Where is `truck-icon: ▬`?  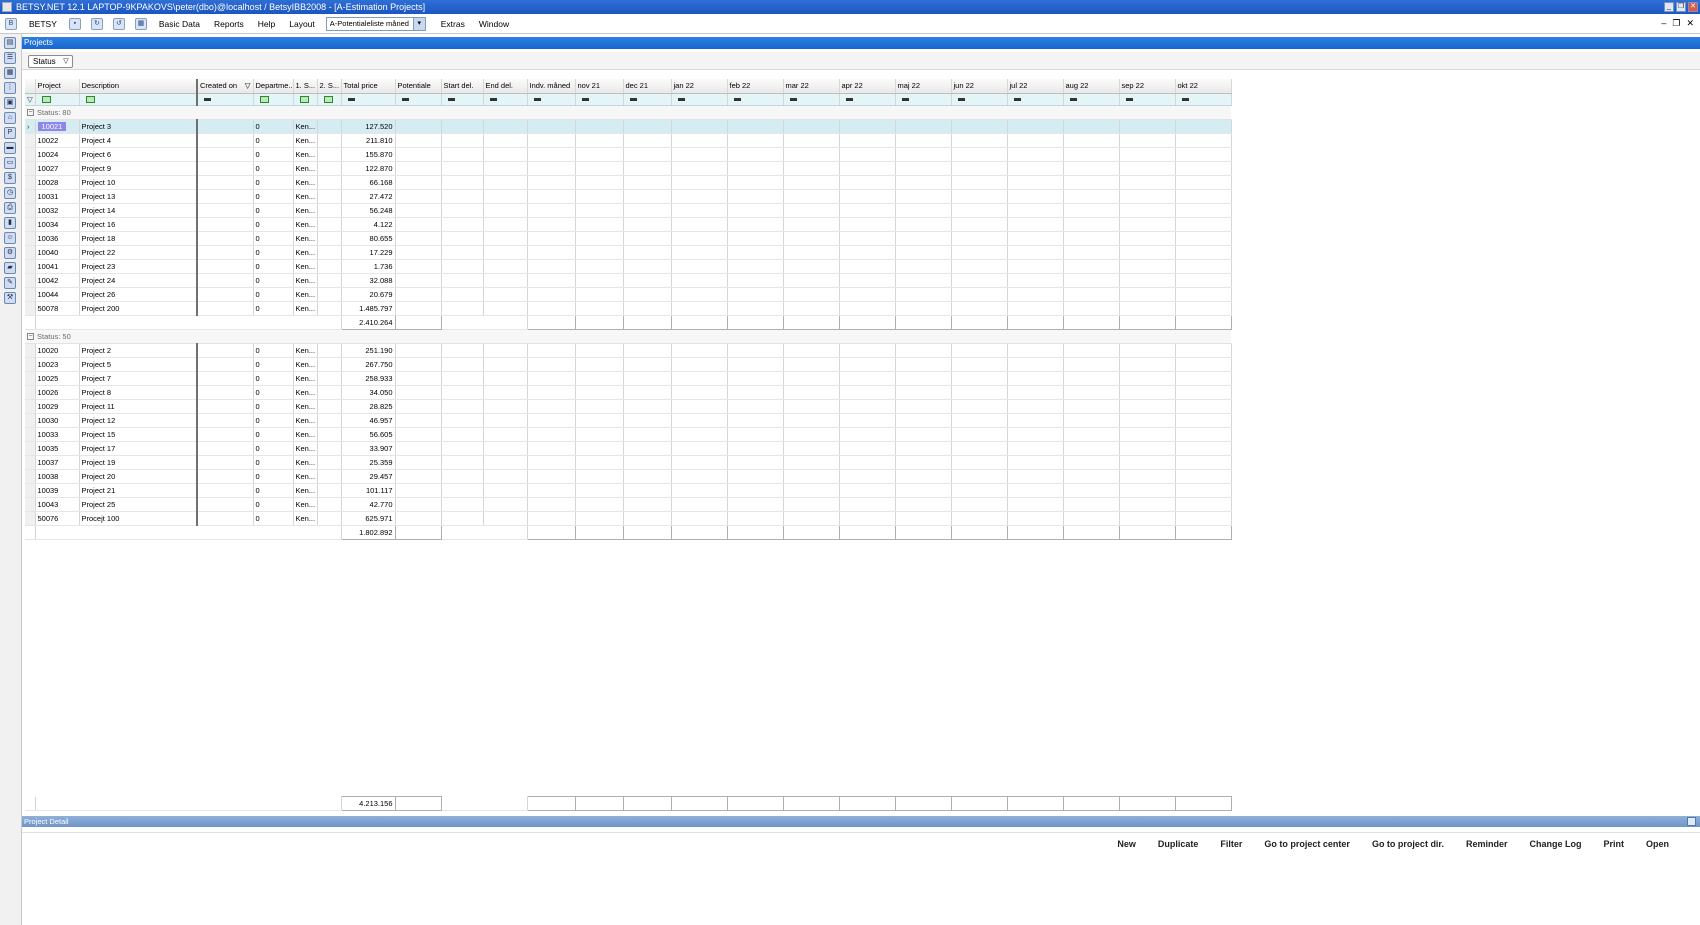
truck-icon: ▬ is located at coordinates (10, 148).